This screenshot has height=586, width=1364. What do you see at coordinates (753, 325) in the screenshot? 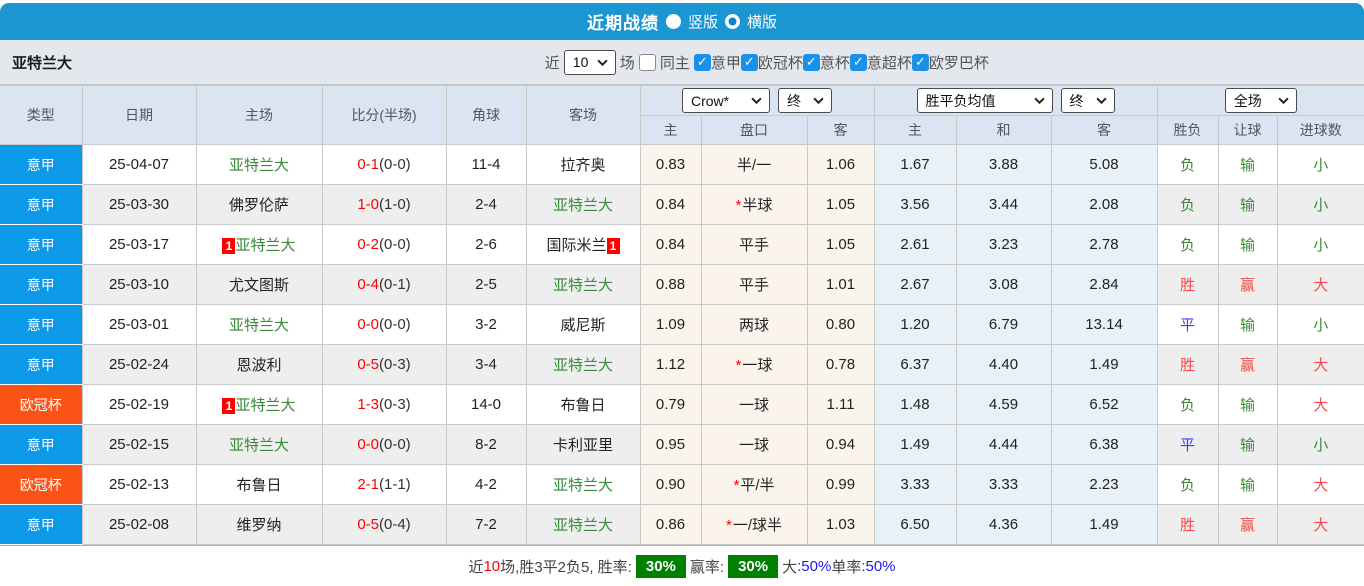
I see `ah-line-text: 两球` at bounding box center [753, 325].